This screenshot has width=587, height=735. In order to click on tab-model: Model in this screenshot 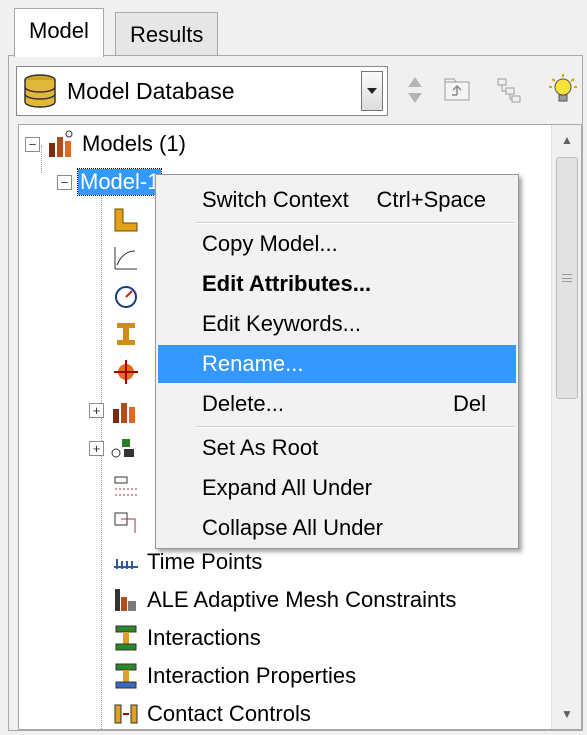, I will do `click(59, 32)`.